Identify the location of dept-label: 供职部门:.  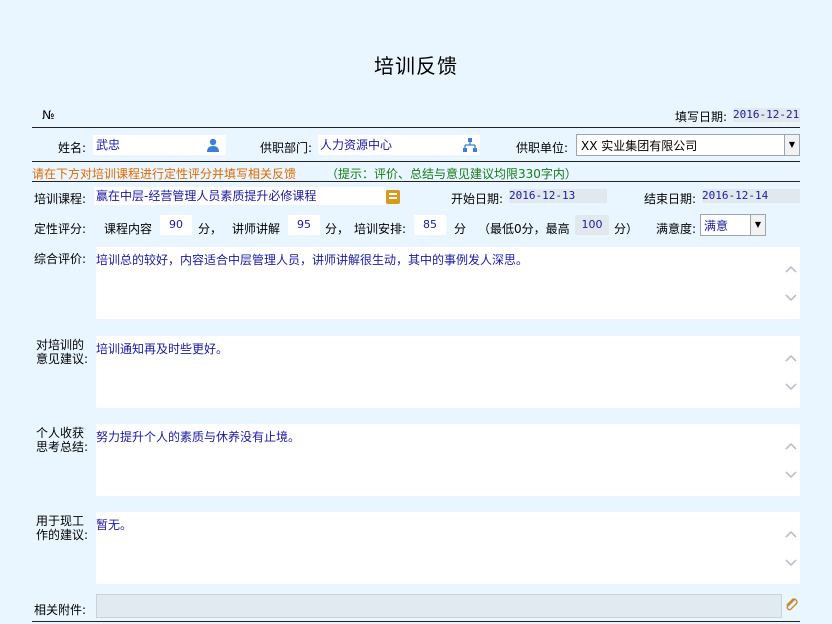
(286, 148).